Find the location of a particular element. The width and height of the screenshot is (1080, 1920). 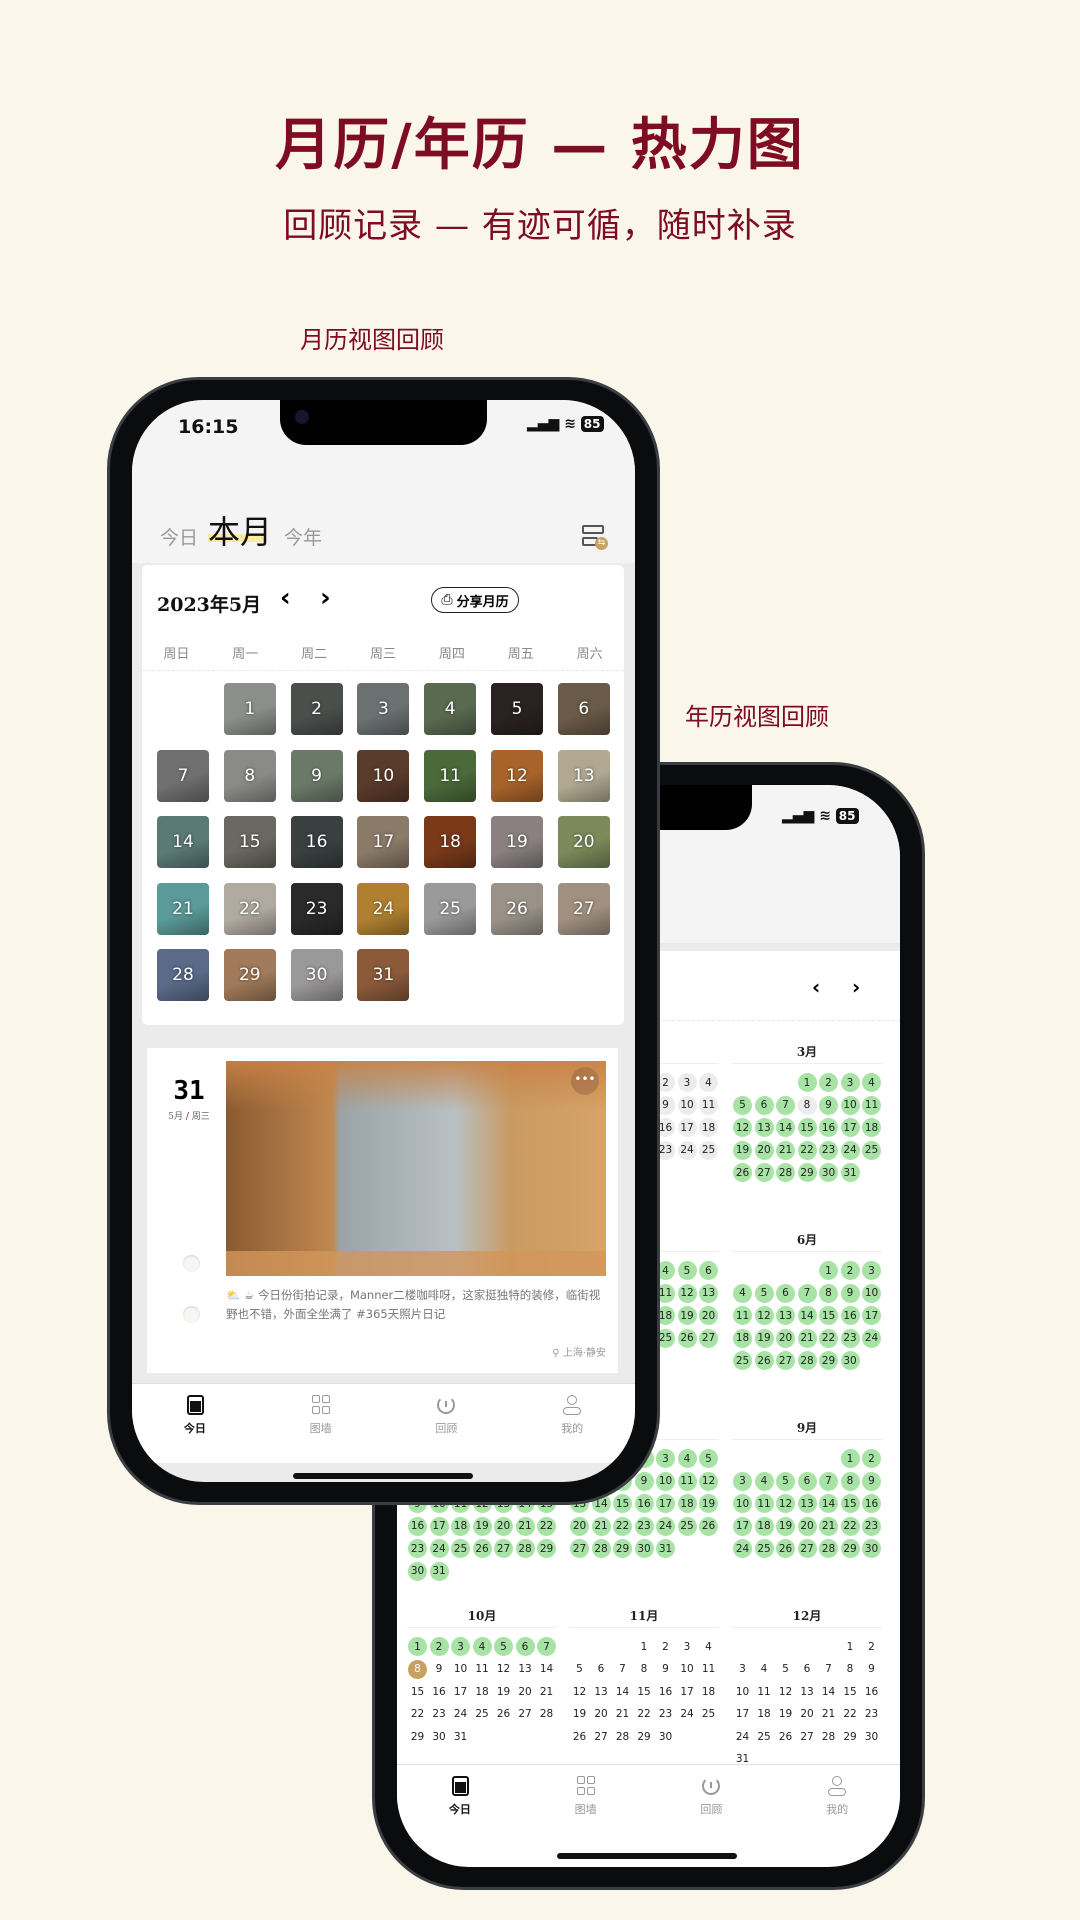

day-thumbnail: 25 is located at coordinates (450, 908).